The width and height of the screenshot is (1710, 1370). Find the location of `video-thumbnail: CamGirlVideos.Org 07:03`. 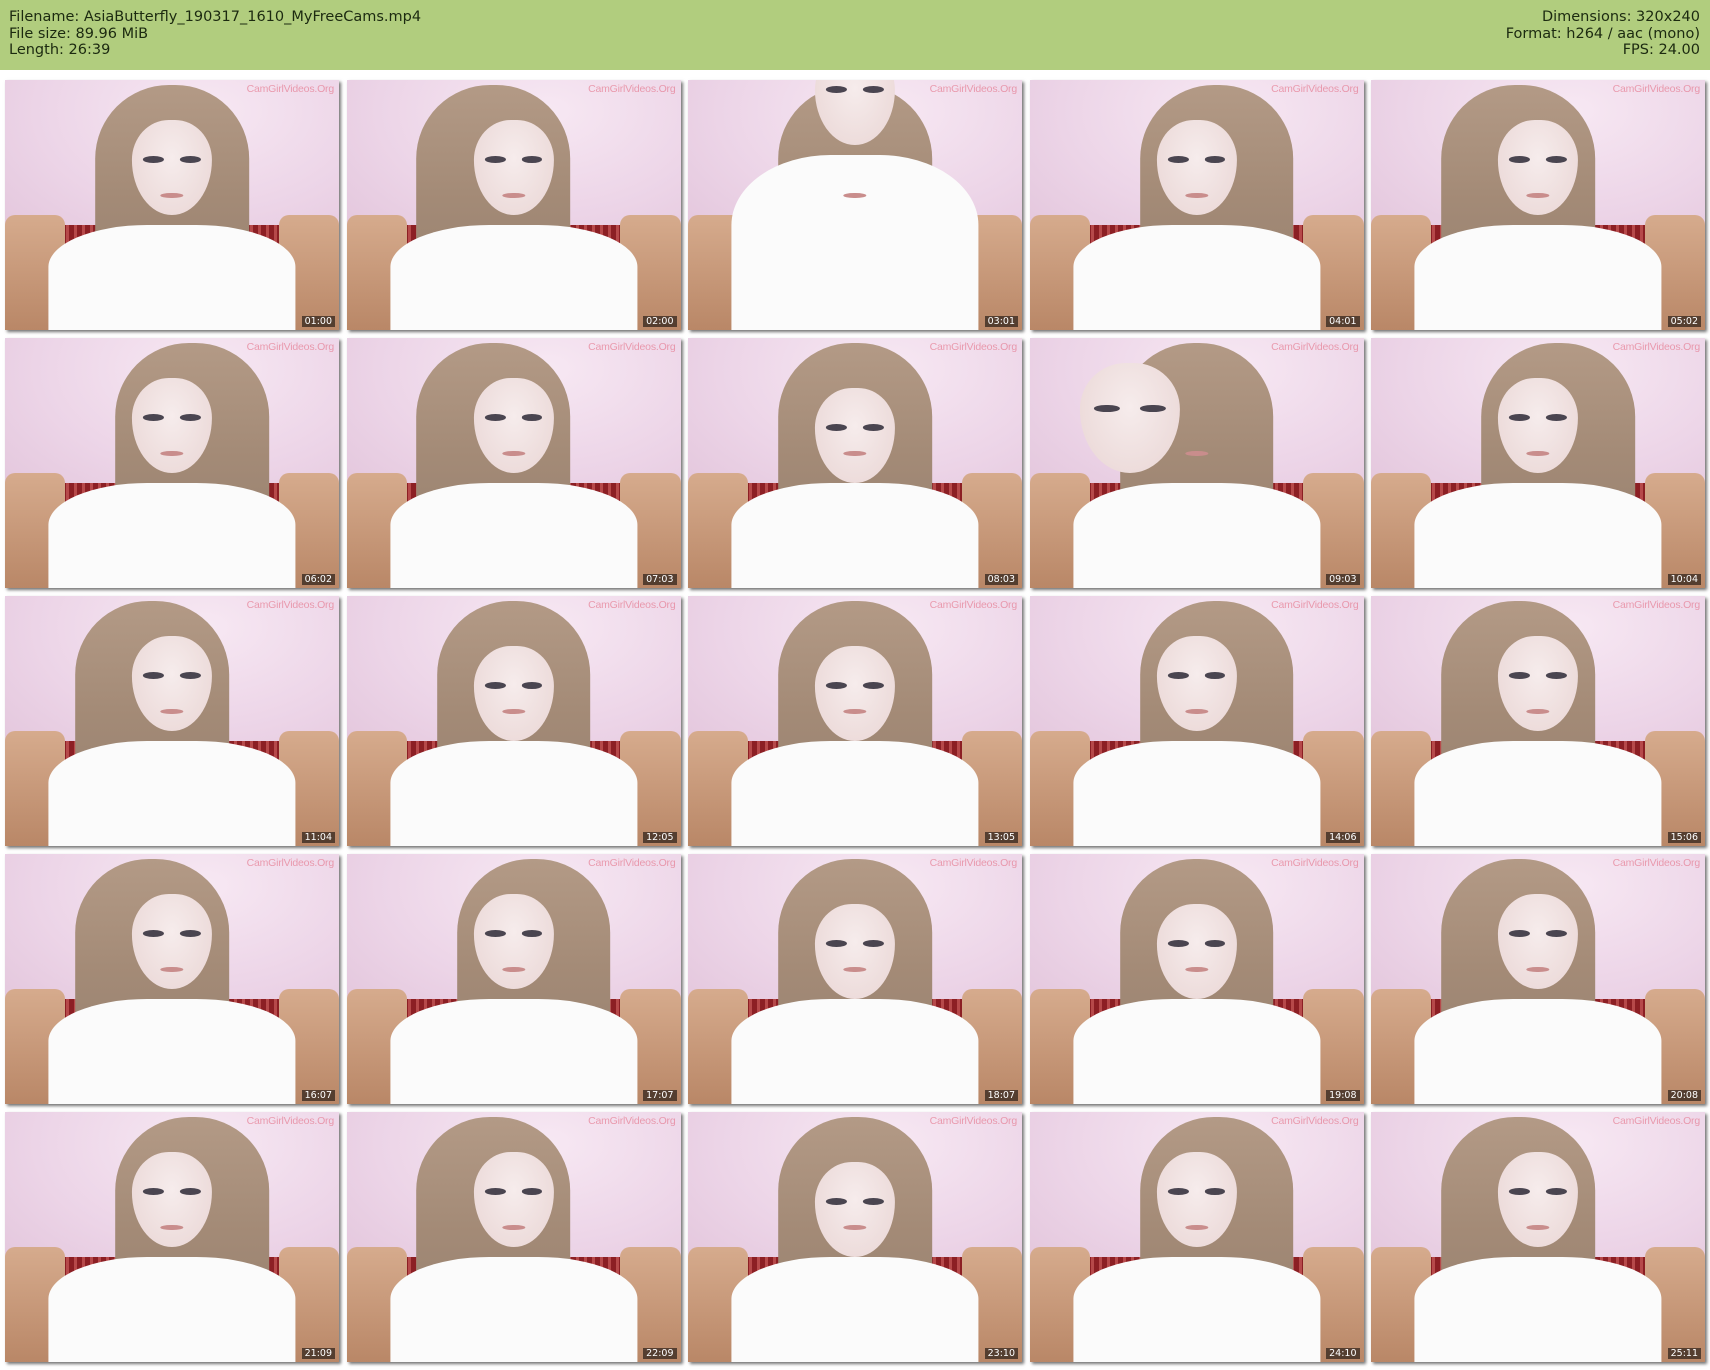

video-thumbnail: CamGirlVideos.Org 07:03 is located at coordinates (513, 463).